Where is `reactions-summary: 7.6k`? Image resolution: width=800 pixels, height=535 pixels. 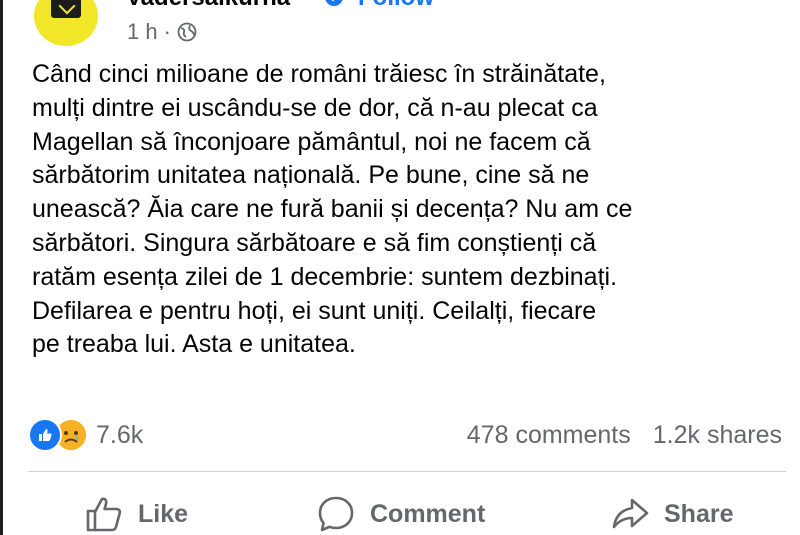 reactions-summary: 7.6k is located at coordinates (85, 435).